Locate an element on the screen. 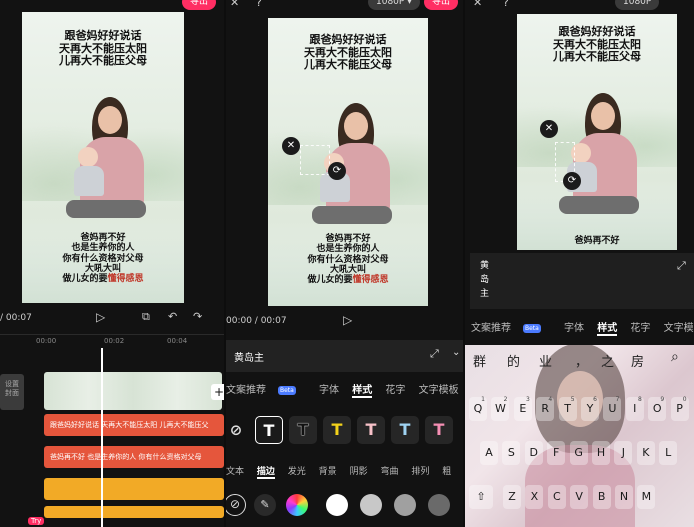 This screenshot has height=527, width=694. keyframe-icon: ⧉ is located at coordinates (146, 317).